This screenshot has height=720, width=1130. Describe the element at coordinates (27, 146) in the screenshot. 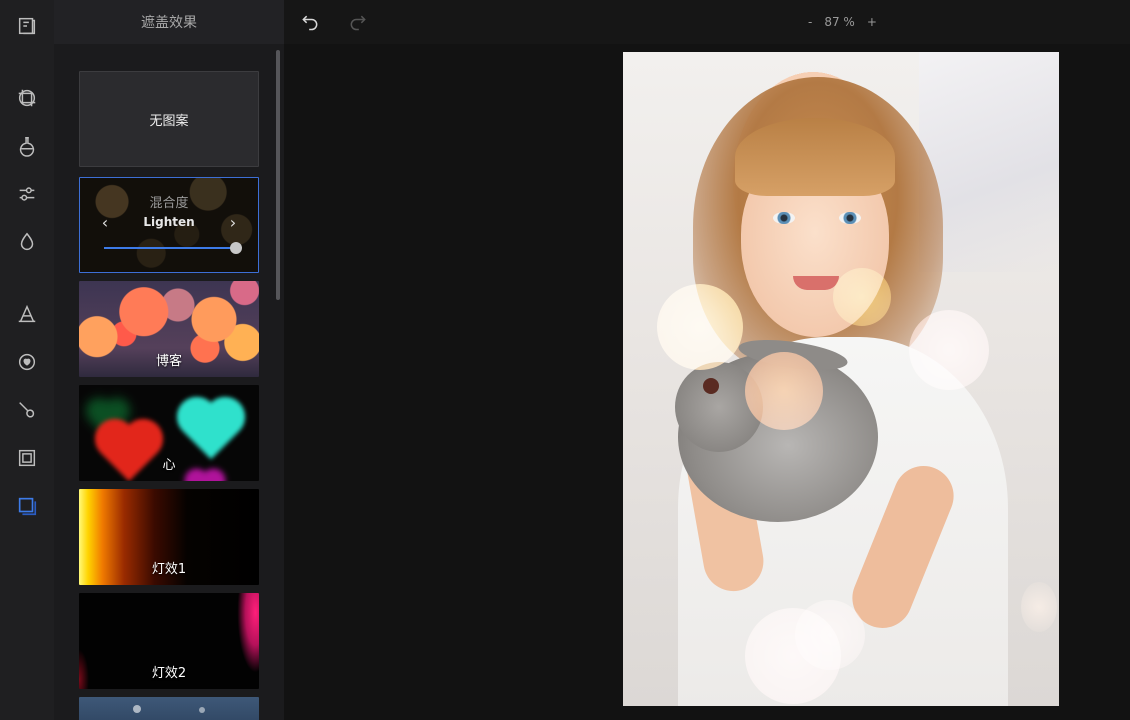

I see `flask-icon` at that location.